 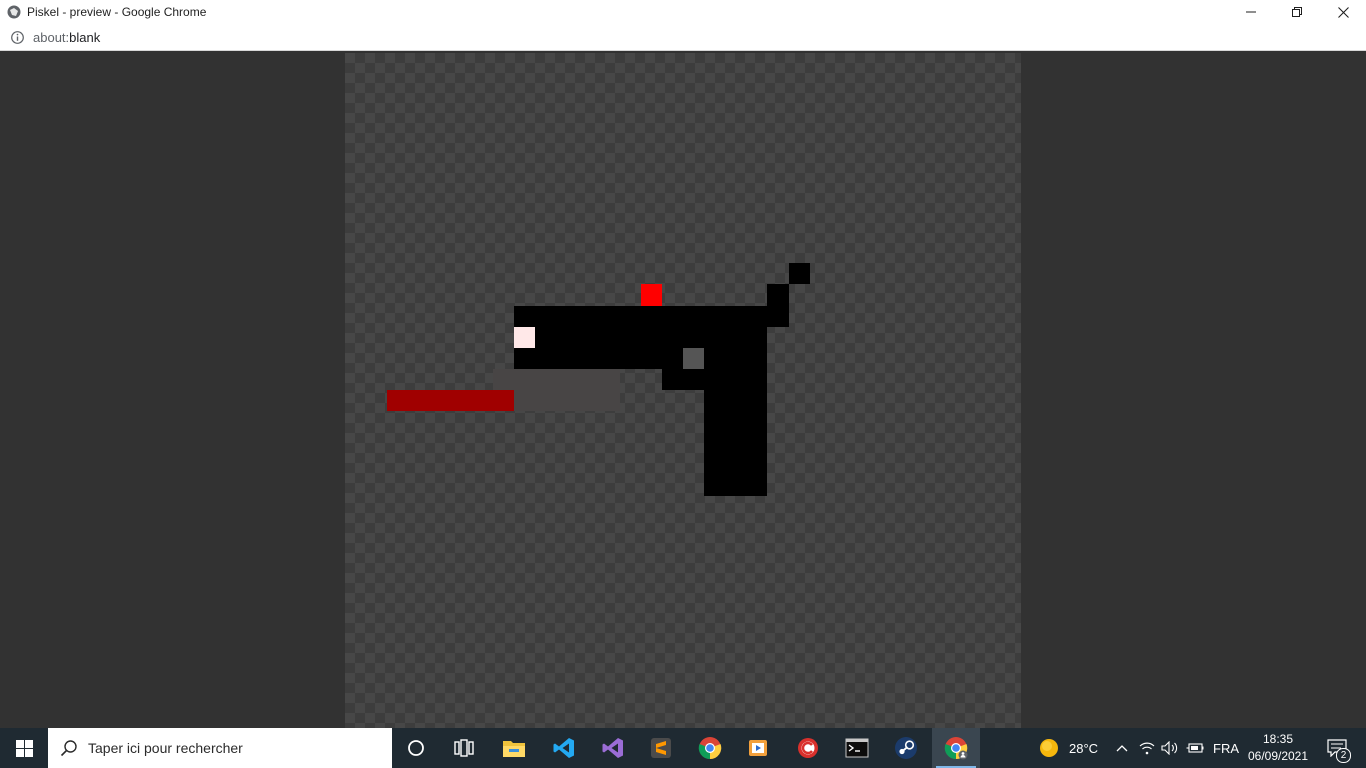 What do you see at coordinates (683, 379) in the screenshot?
I see `trigger-guard` at bounding box center [683, 379].